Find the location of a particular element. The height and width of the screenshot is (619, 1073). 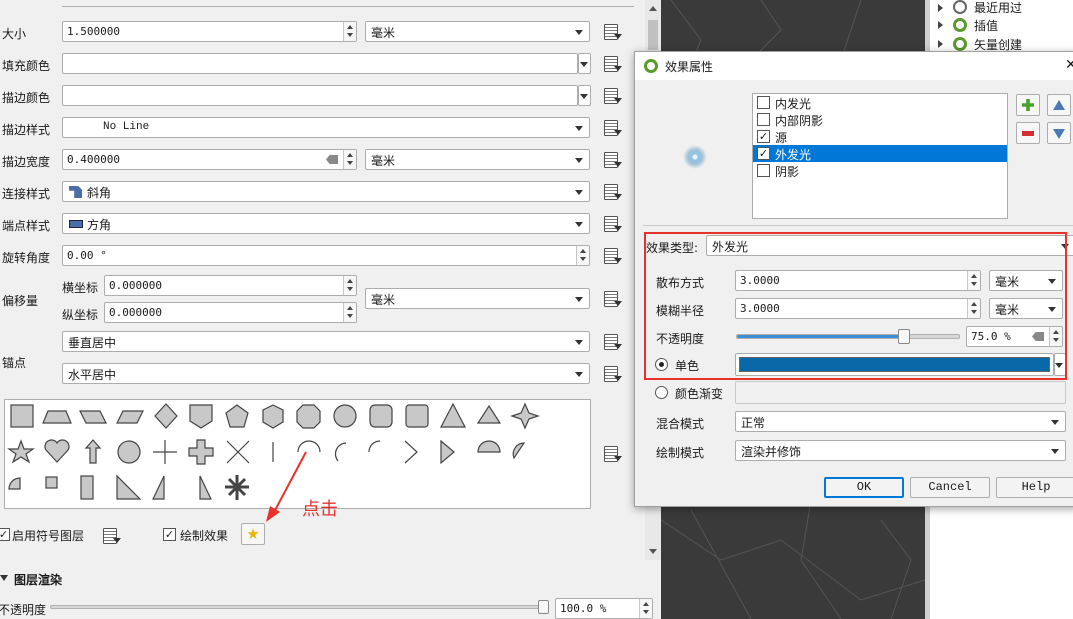

anchor-horizontal-select: 水平居中 is located at coordinates (326, 373).